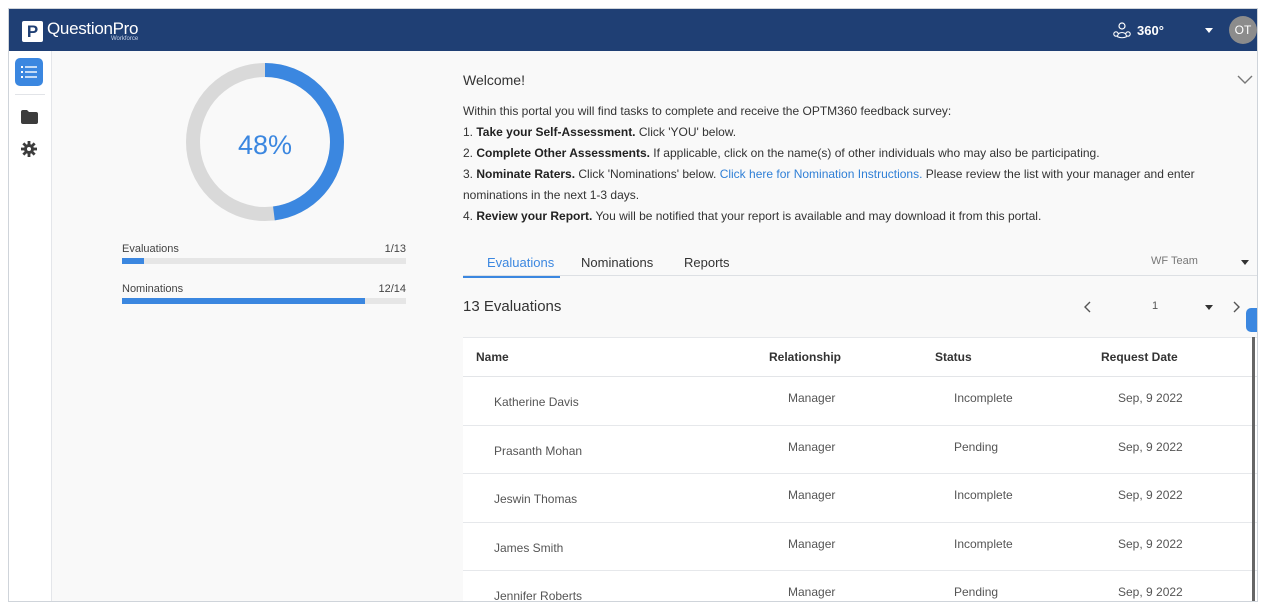  I want to click on evaluations-label: Evaluations, so click(150, 249).